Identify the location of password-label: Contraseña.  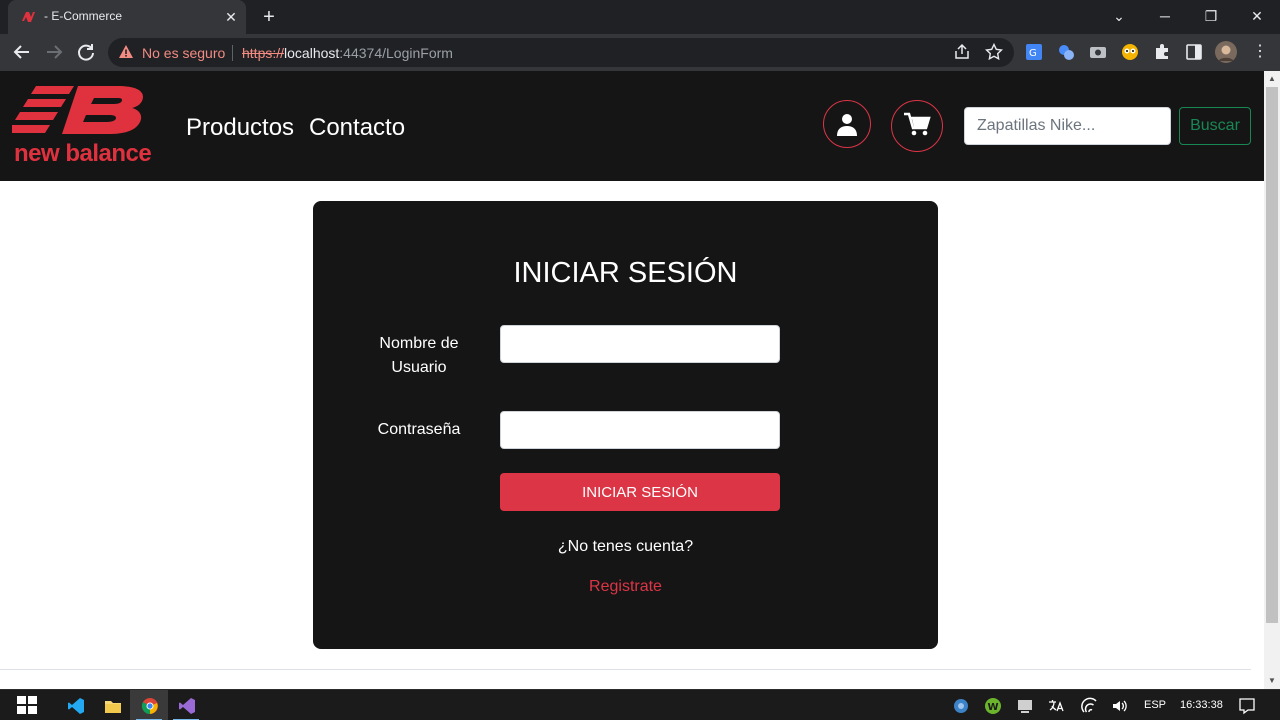
(419, 429).